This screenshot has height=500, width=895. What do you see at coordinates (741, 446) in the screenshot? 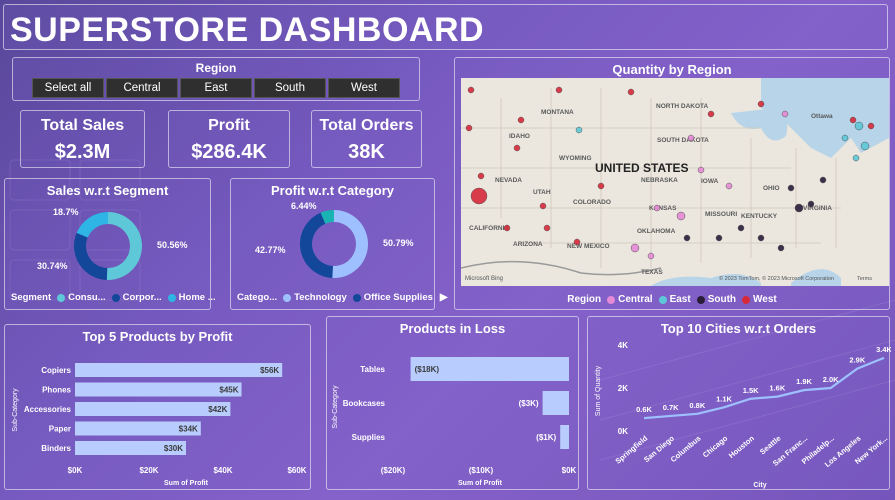
I see `x-tick-label: Houston` at bounding box center [741, 446].